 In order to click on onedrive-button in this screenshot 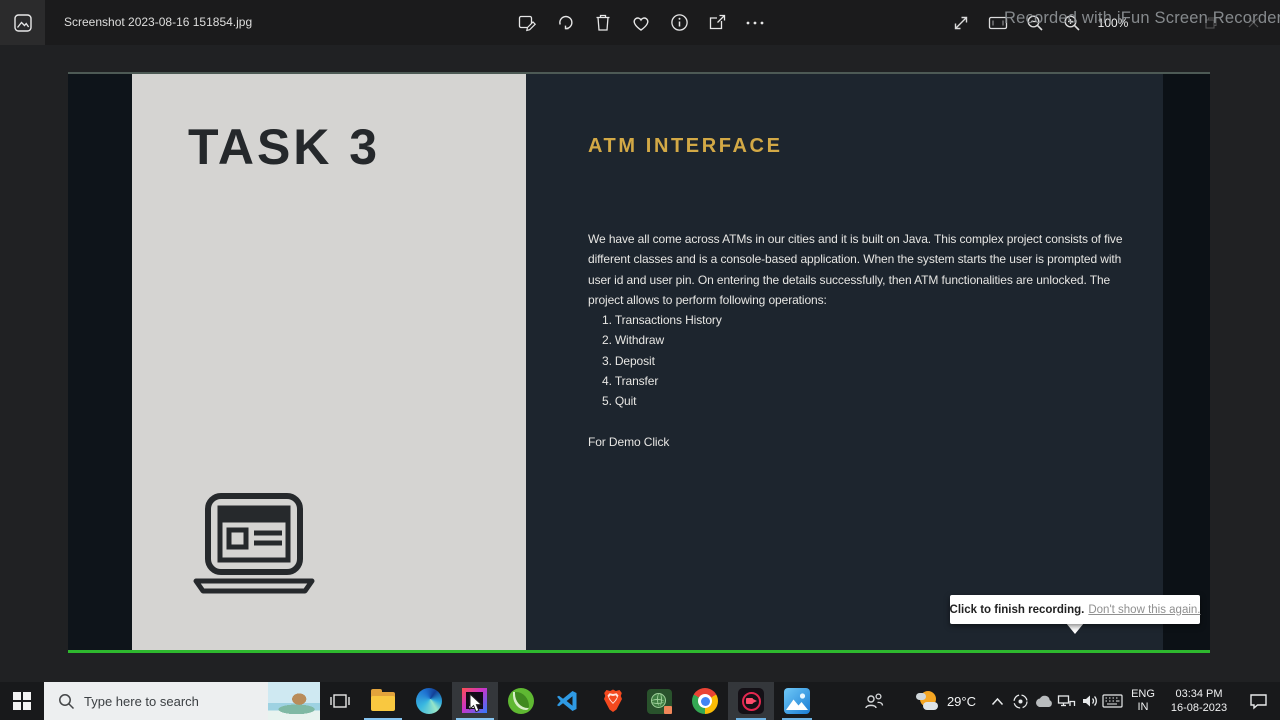, I will do `click(1043, 701)`.